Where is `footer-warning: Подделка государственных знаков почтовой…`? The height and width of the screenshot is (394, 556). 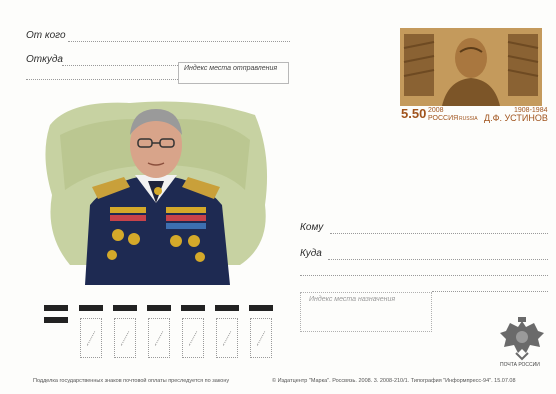
footer-warning: Подделка государственных знаков почтовой… is located at coordinates (131, 381).